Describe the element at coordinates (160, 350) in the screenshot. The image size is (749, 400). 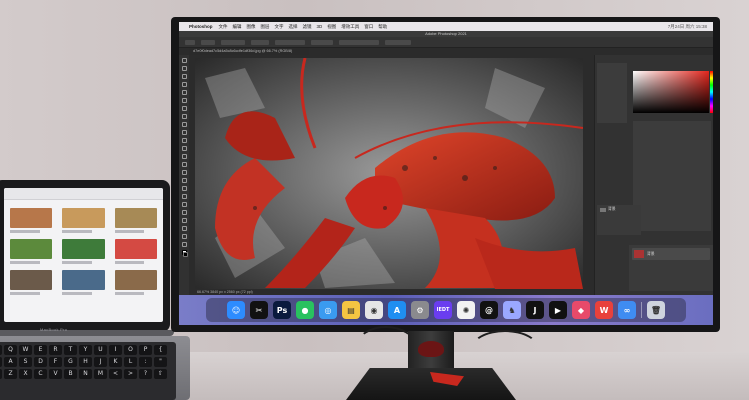
I see `keyboard-key: {` at that location.